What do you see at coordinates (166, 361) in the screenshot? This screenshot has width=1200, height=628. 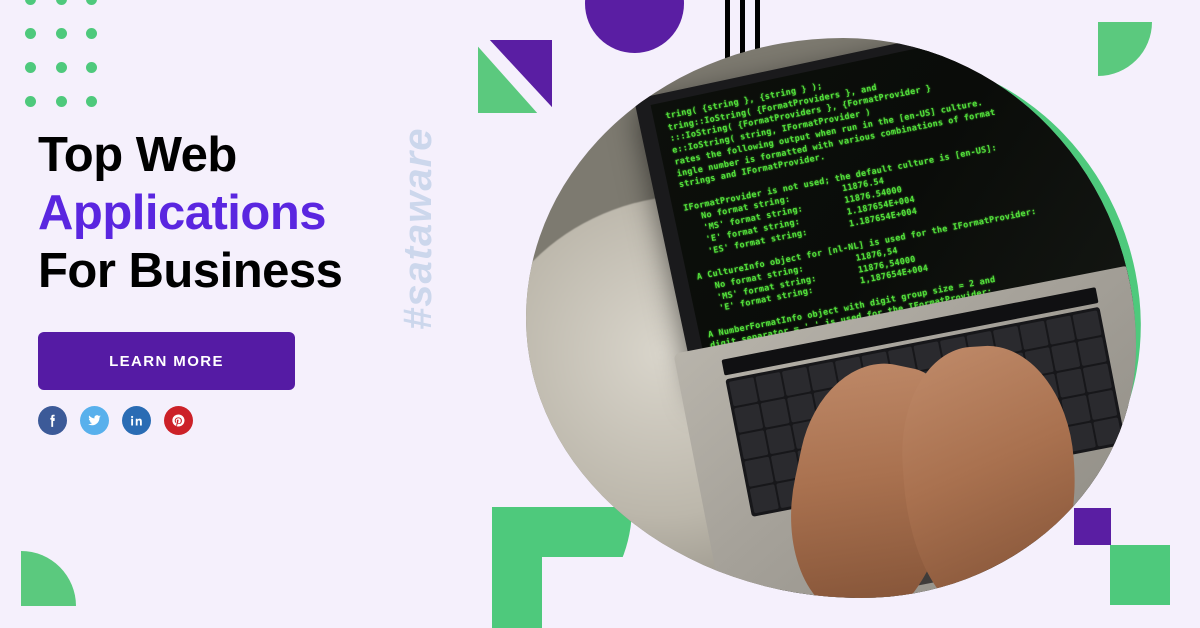 I see `learn-more-button: LEARN MORE` at bounding box center [166, 361].